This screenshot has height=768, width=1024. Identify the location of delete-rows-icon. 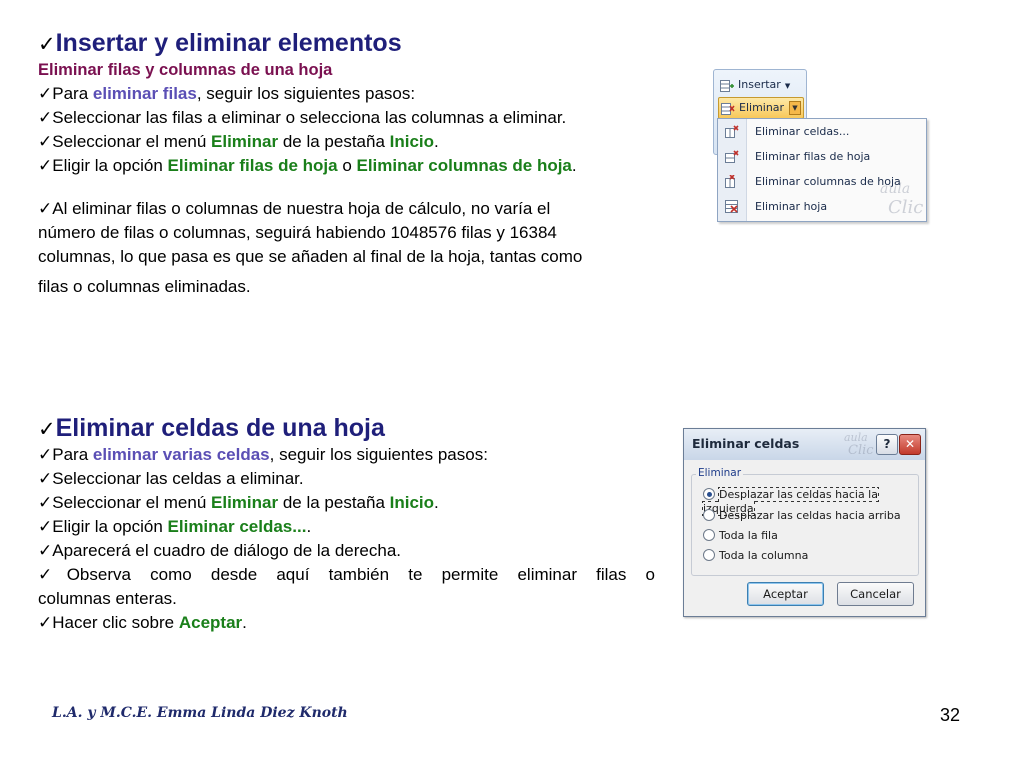
(732, 156).